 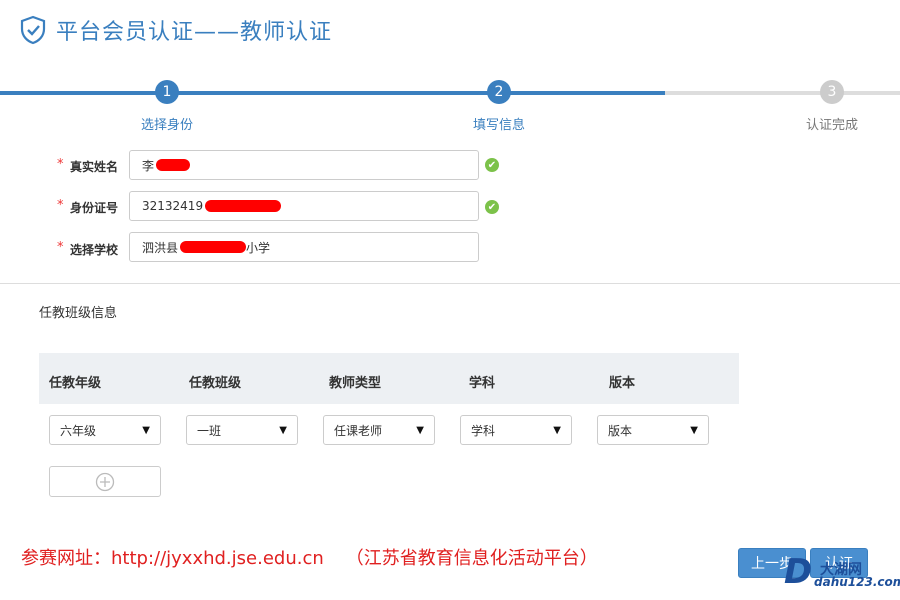 I want to click on school-field: 泗洪县 小学, so click(x=304, y=247).